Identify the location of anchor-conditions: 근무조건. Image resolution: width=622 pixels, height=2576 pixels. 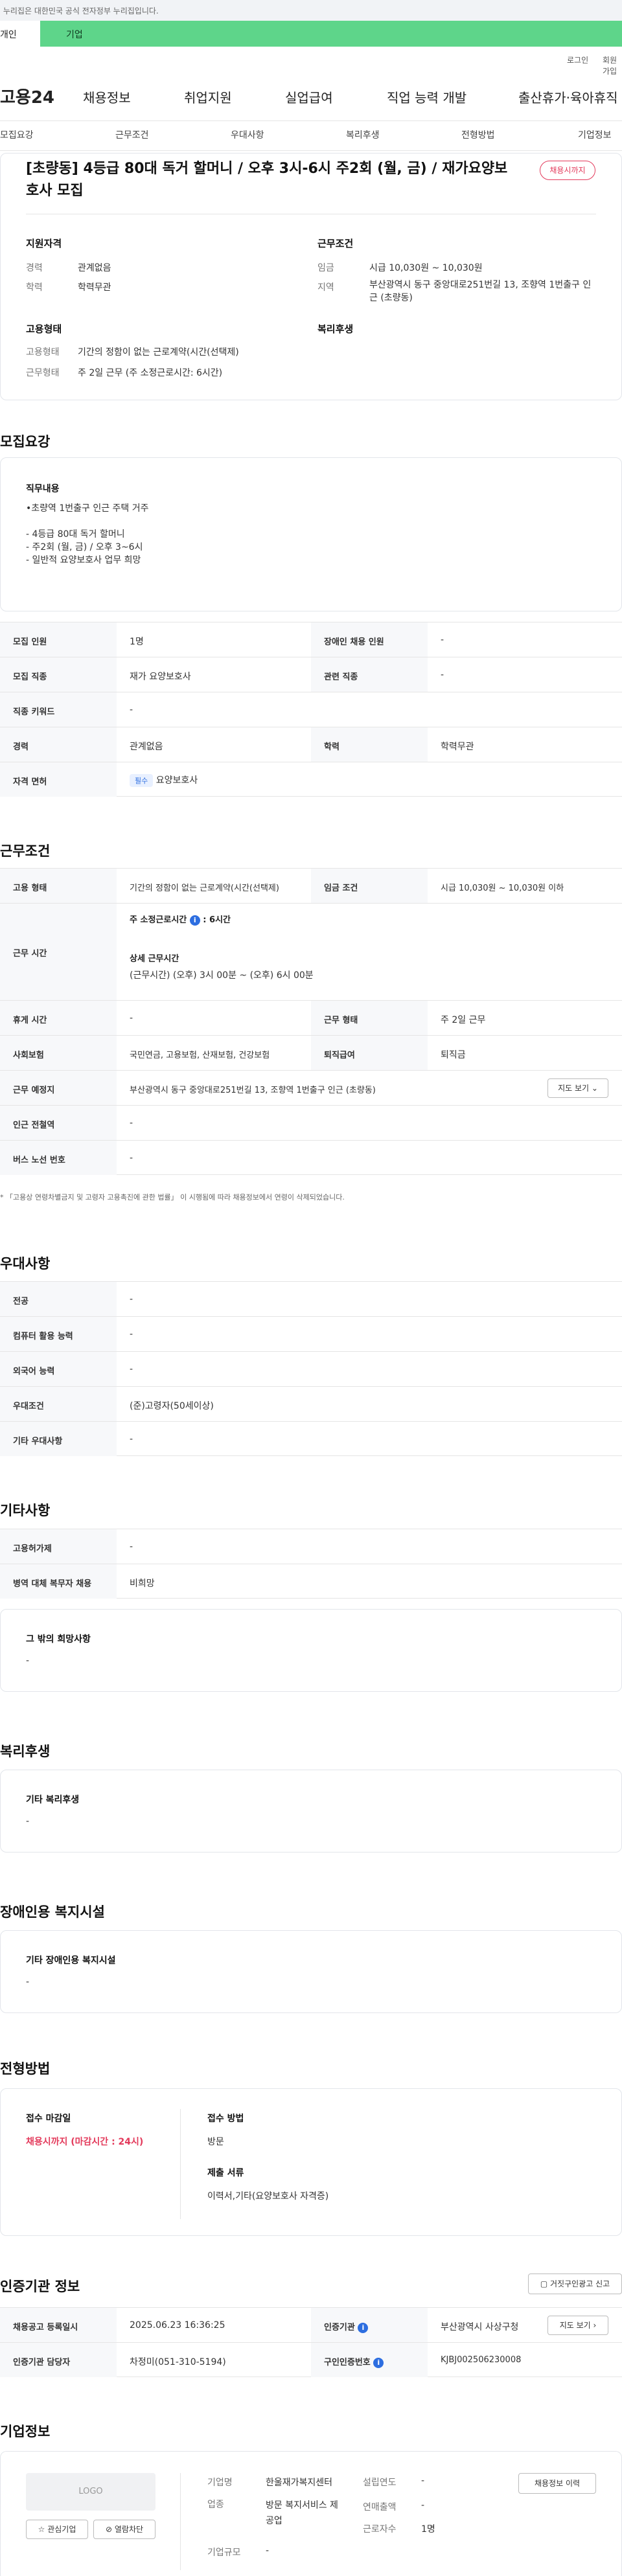
(132, 134).